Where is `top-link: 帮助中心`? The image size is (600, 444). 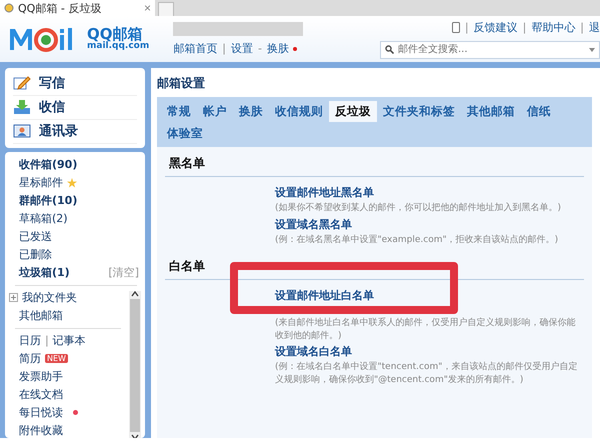 top-link: 帮助中心 is located at coordinates (553, 27).